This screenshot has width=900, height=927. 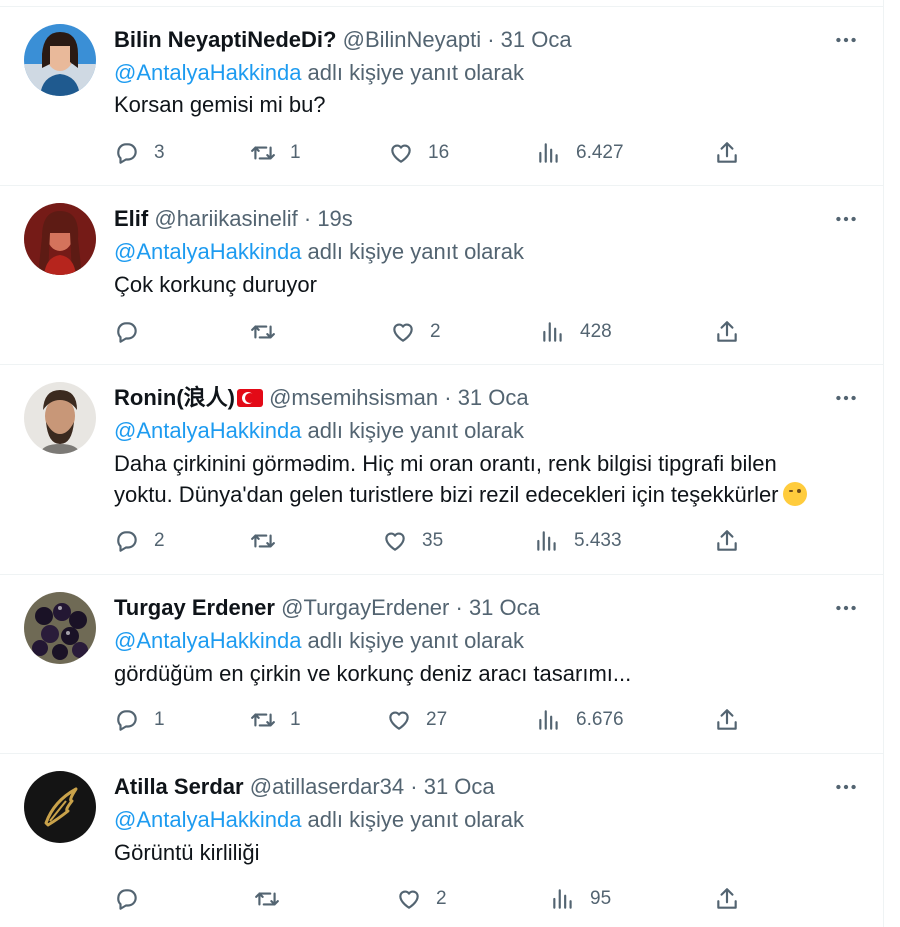 I want to click on tweet-text: Korsan gemisi mi bu?, so click(x=468, y=104).